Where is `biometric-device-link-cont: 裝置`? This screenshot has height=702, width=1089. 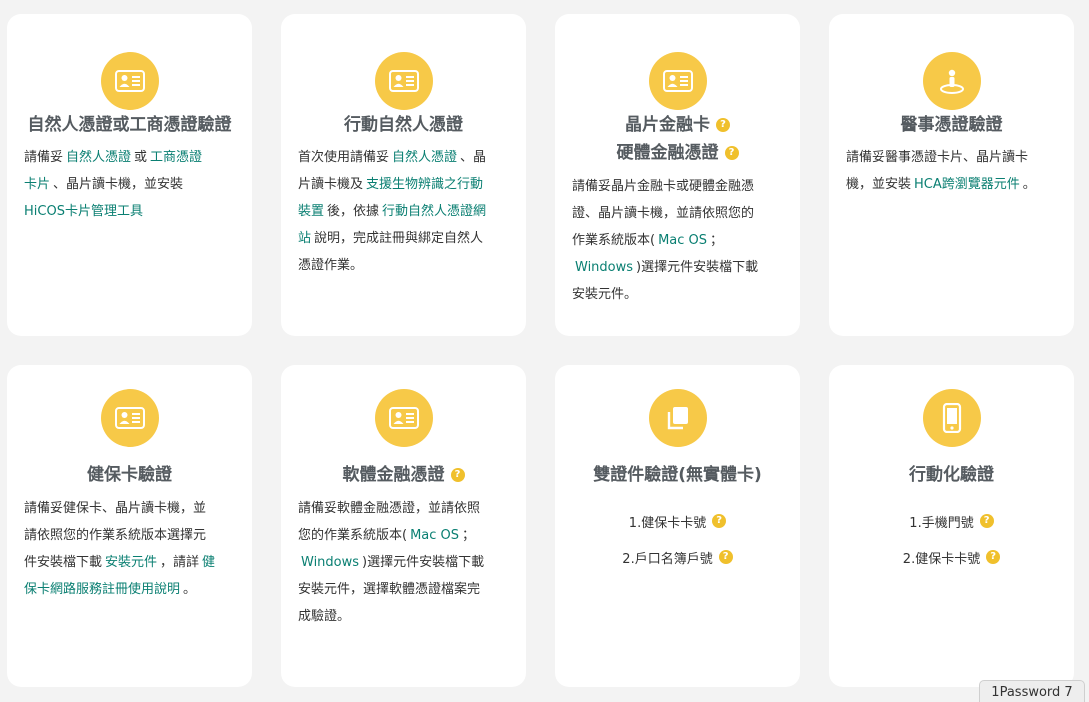
biometric-device-link-cont: 裝置 is located at coordinates (312, 211).